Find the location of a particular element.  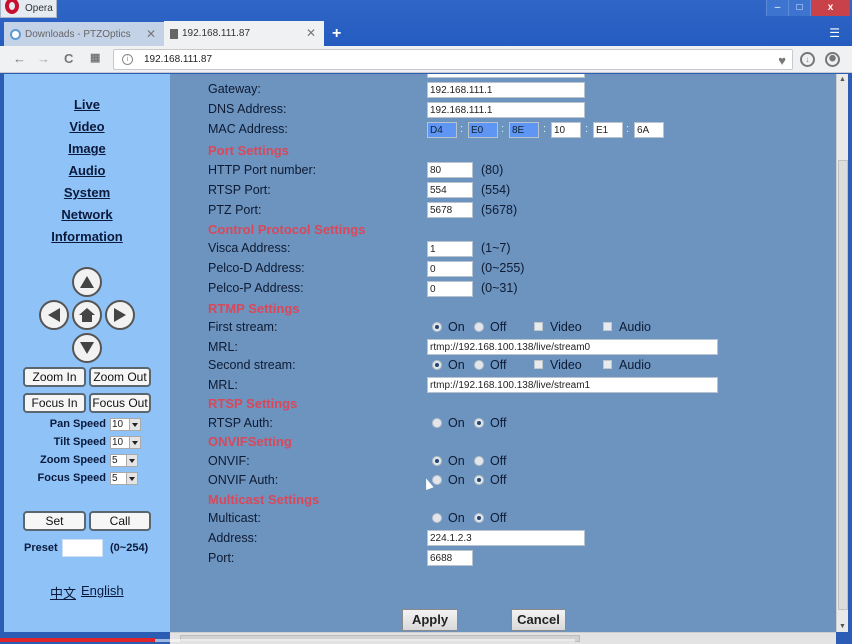

home-button is located at coordinates (87, 315).